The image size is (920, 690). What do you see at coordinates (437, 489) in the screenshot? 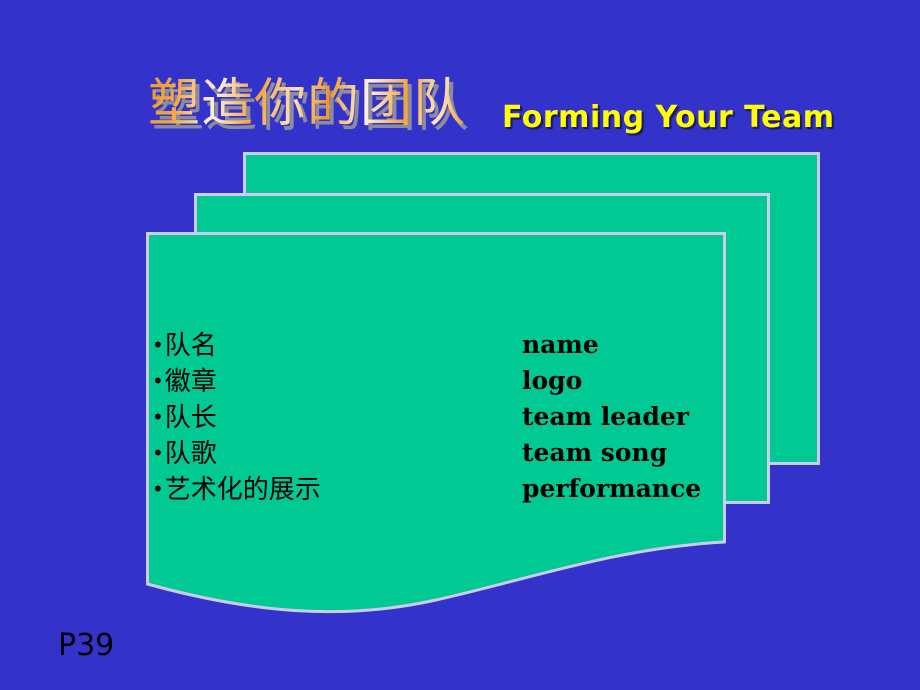
I see `list-item: •艺术化的展示 performance` at bounding box center [437, 489].